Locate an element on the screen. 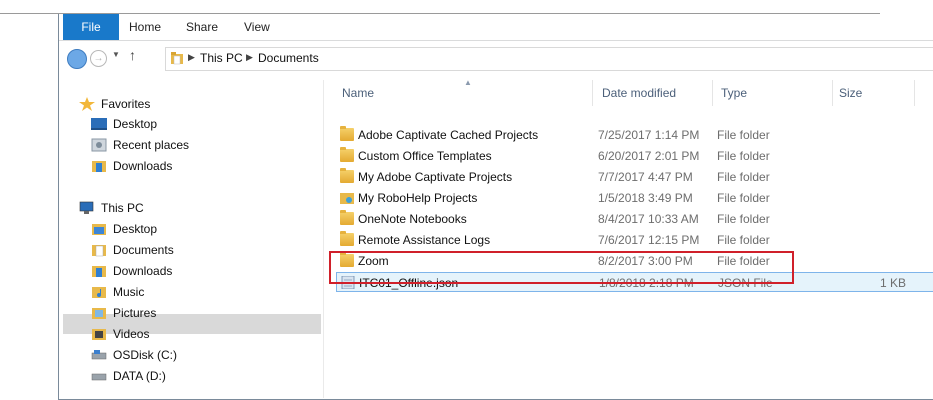  videos-folder-icon is located at coordinates (99, 334).